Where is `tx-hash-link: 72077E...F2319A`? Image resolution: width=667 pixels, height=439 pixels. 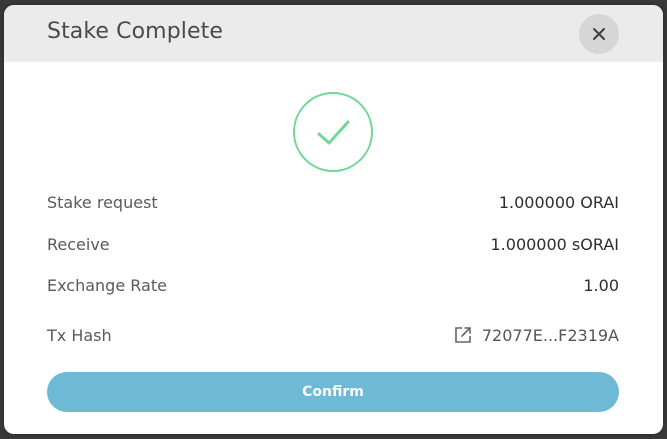
tx-hash-link: 72077E...F2319A is located at coordinates (536, 335).